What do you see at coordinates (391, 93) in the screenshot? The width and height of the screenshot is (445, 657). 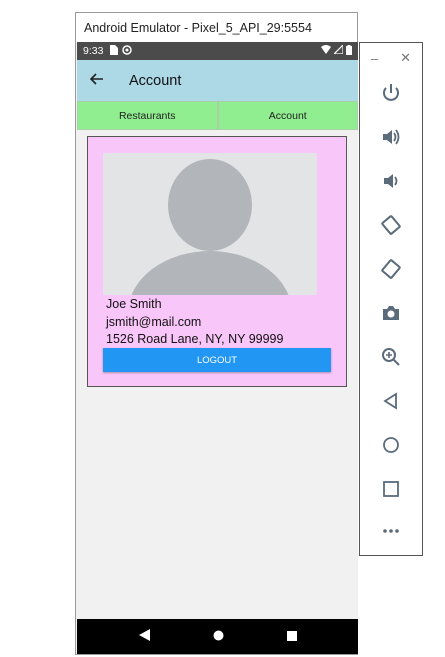 I see `power-icon` at bounding box center [391, 93].